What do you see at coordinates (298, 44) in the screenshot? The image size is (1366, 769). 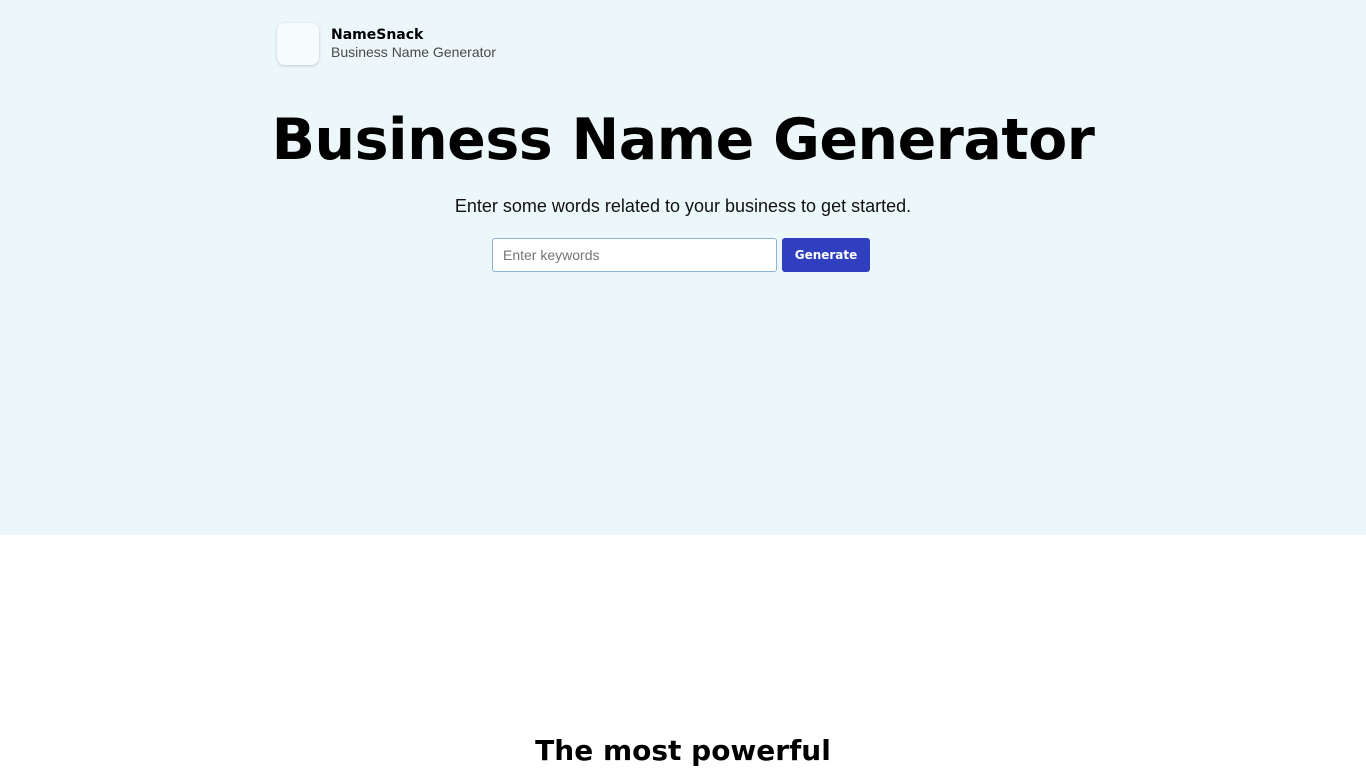 I see `logo-icon` at bounding box center [298, 44].